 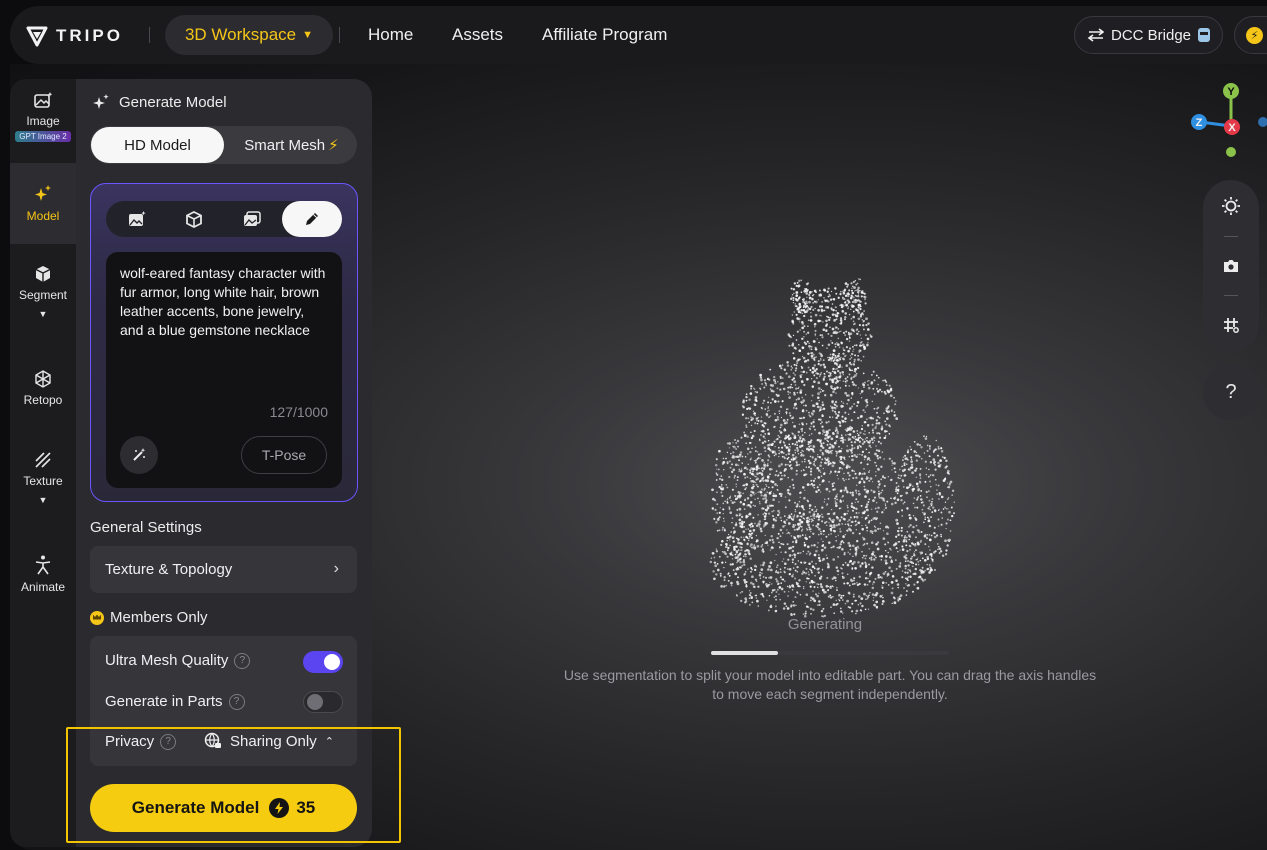 I want to click on logo-text: TRIPO, so click(x=89, y=35).